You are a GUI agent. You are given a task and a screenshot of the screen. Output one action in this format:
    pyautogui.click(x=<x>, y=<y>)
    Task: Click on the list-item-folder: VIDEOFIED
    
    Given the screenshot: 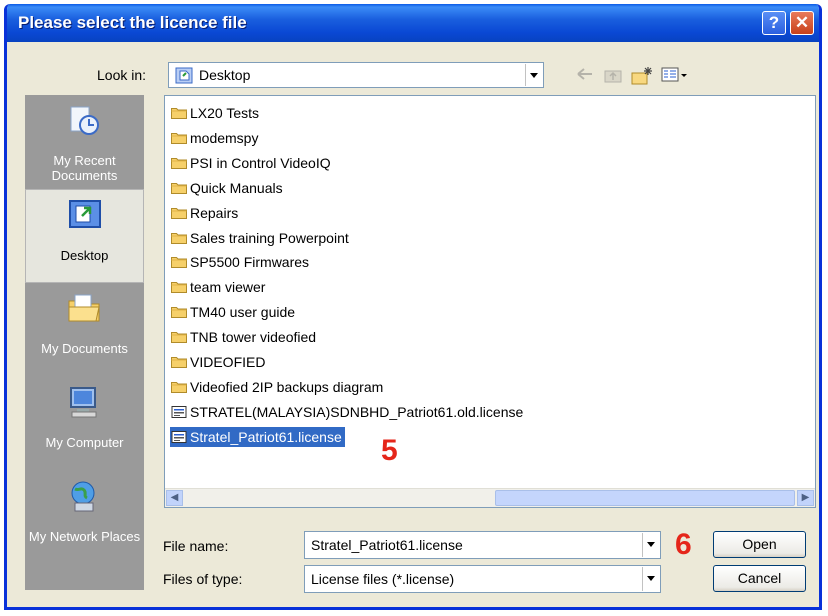 What is the action you would take?
    pyautogui.click(x=219, y=362)
    